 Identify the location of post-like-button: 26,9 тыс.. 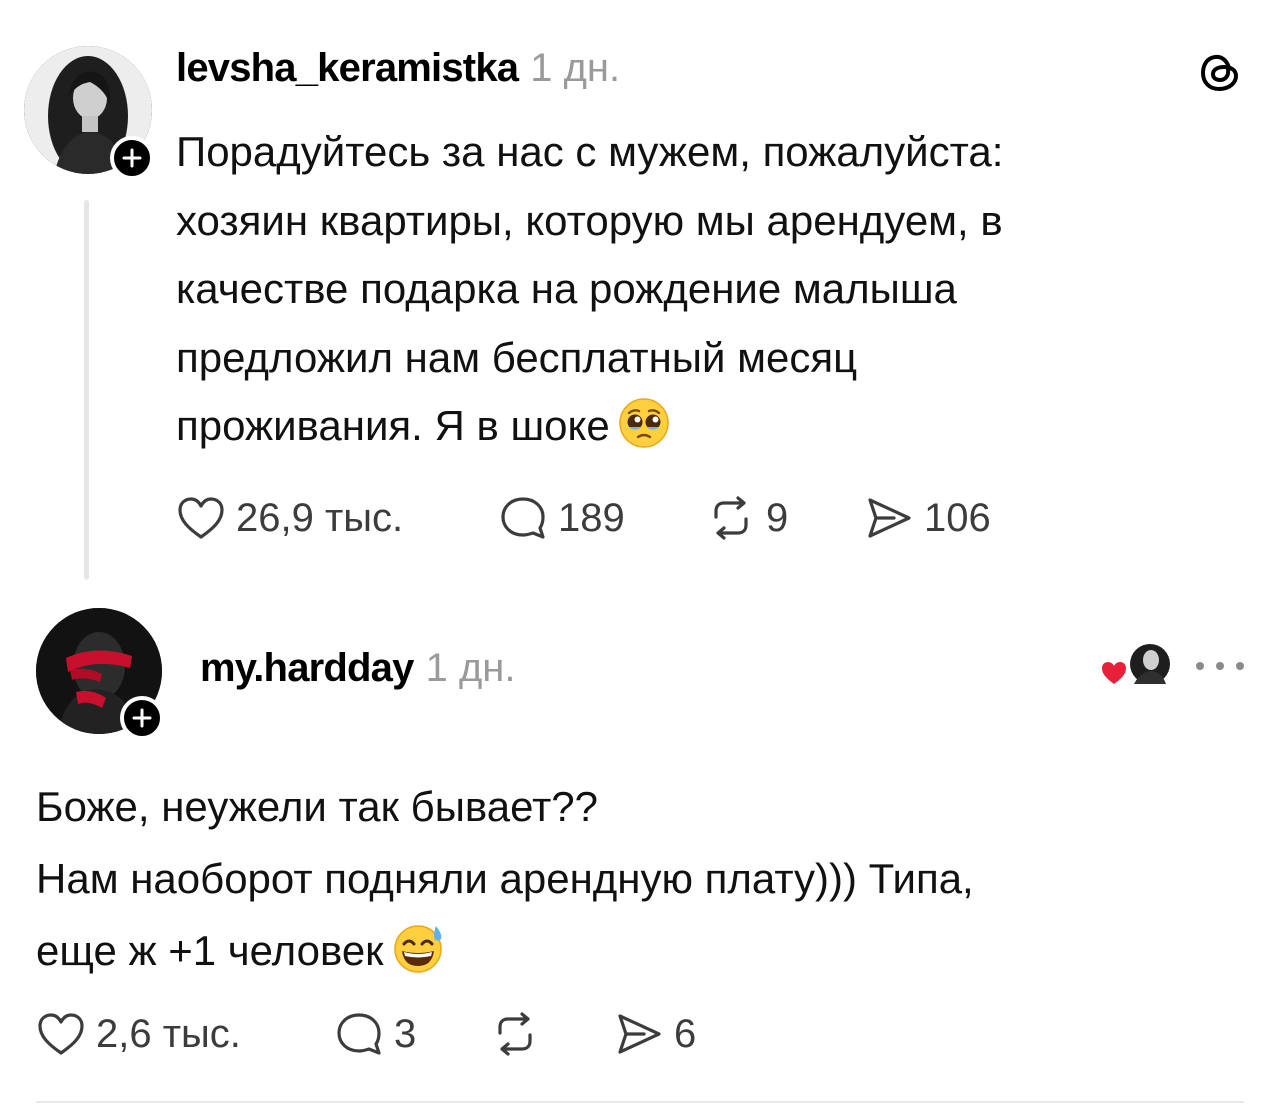
(337, 518).